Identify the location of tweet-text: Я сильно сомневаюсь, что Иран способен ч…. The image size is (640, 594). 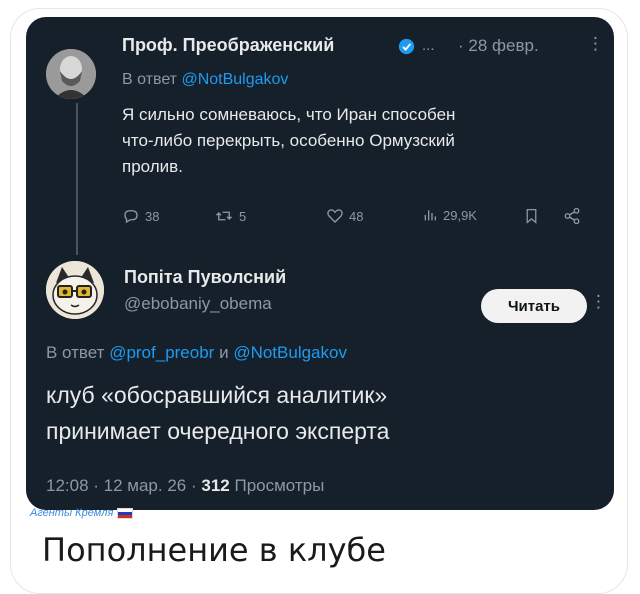
(288, 141).